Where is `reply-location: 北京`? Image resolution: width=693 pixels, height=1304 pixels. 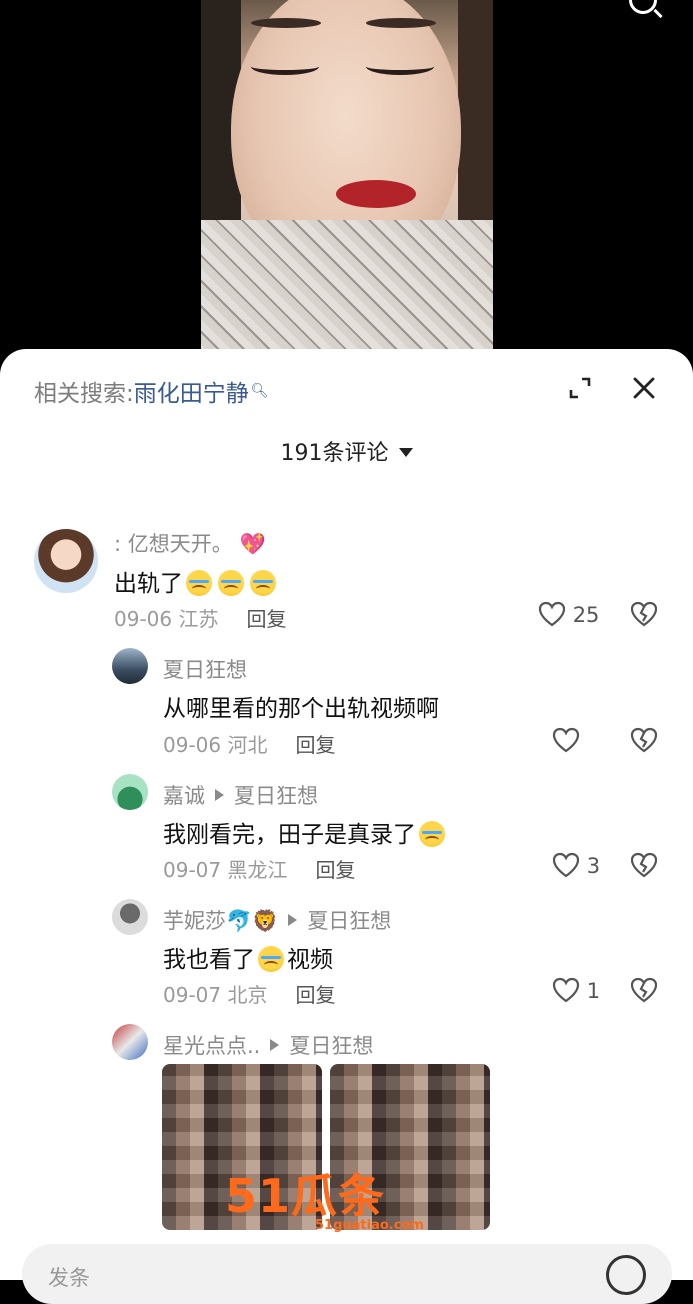
reply-location: 北京 is located at coordinates (247, 995).